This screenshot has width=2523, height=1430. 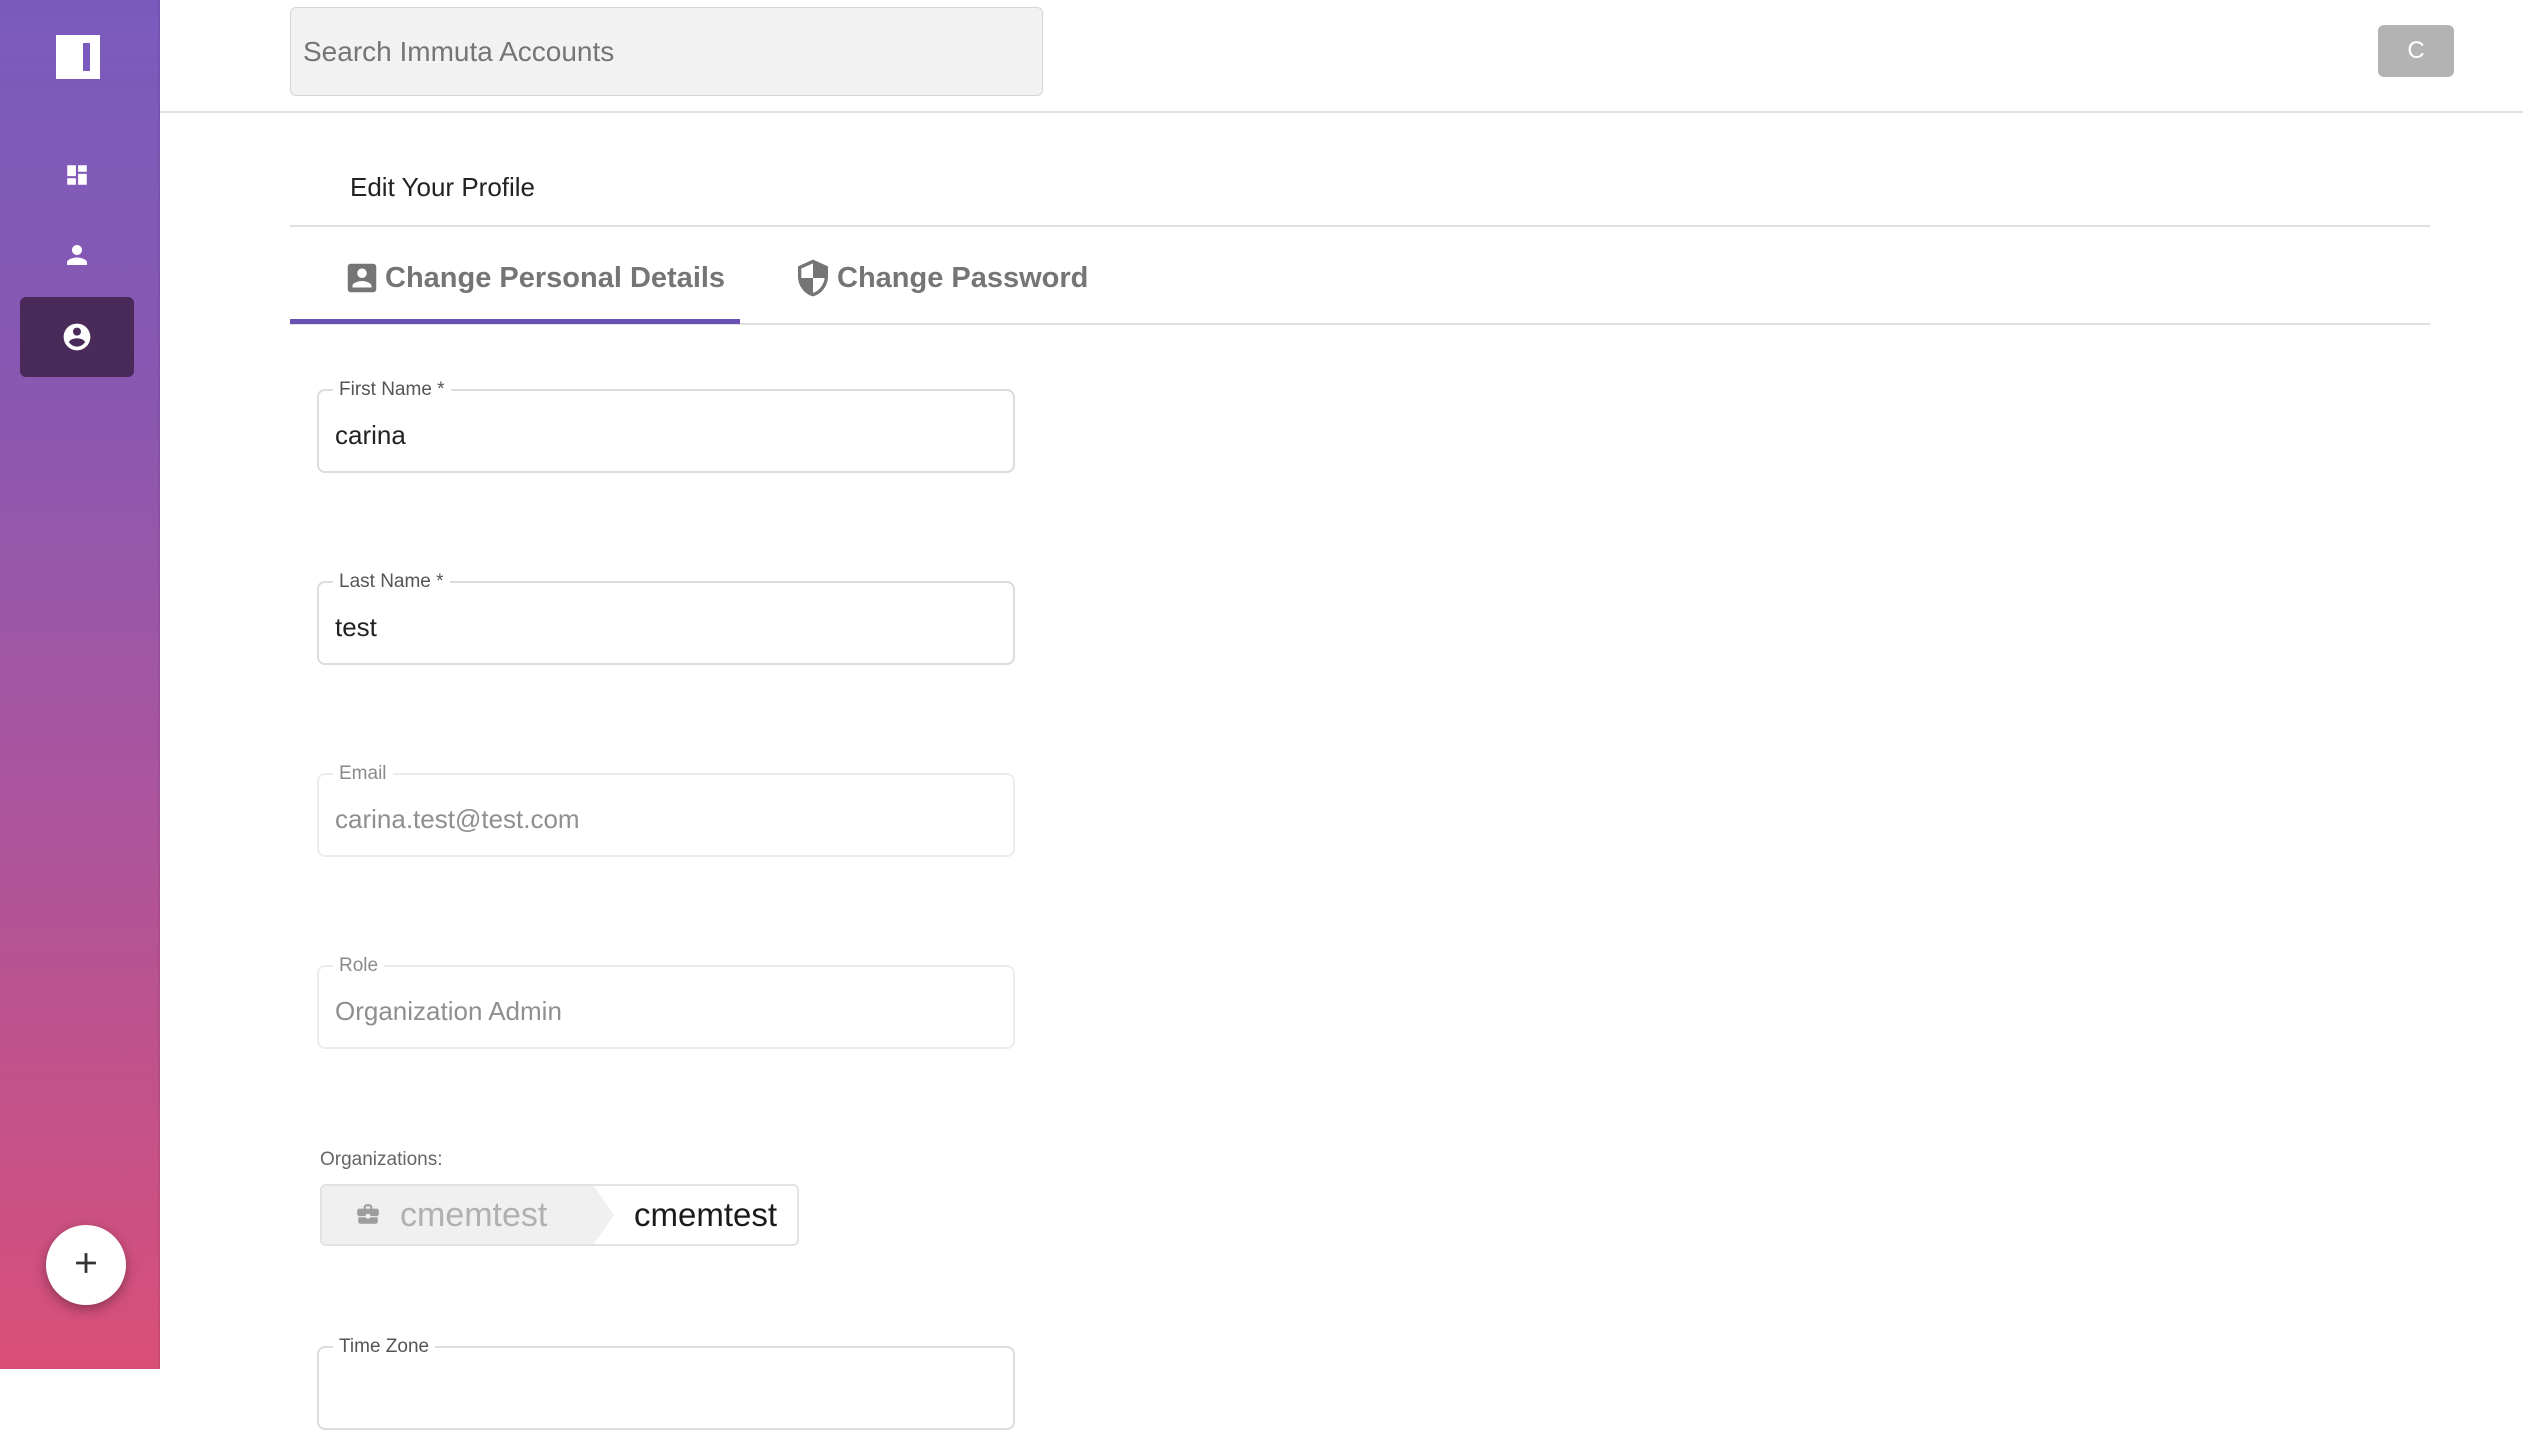 I want to click on account-circle-icon, so click(x=77, y=337).